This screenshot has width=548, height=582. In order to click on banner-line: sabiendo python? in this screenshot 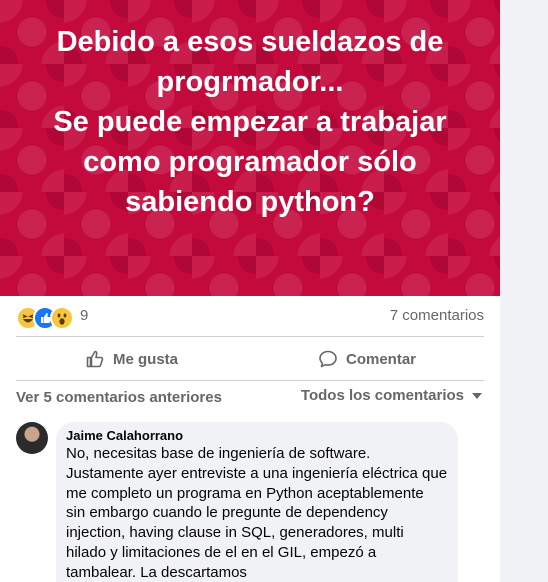, I will do `click(250, 202)`.